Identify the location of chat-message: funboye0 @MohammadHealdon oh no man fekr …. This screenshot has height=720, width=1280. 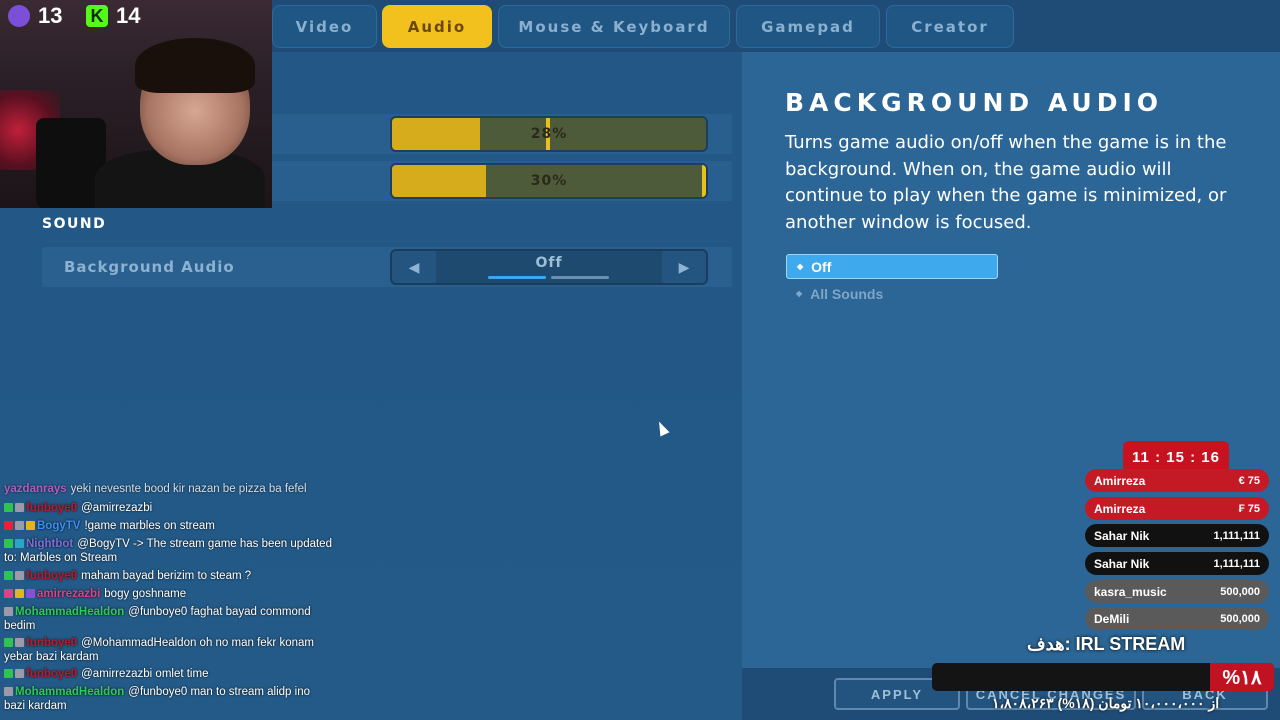
(159, 650).